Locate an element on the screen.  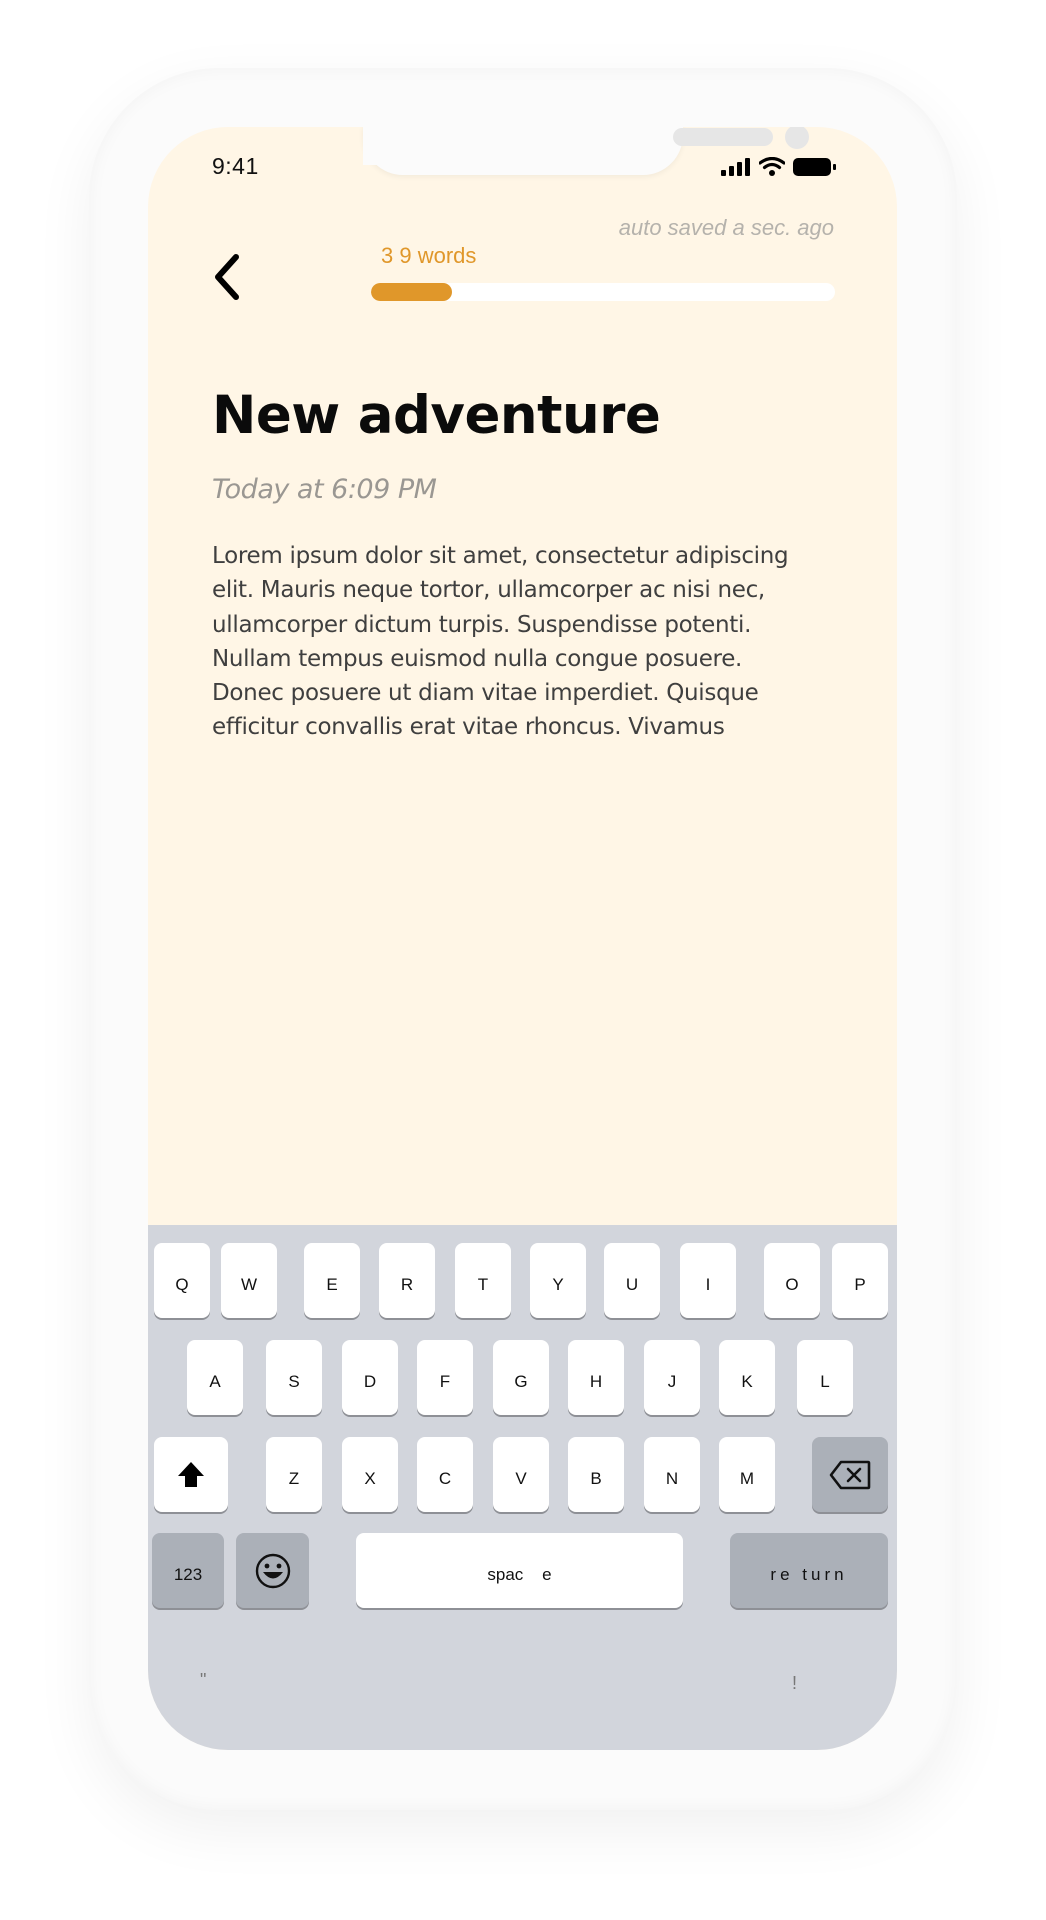
key-x: X is located at coordinates (370, 1474).